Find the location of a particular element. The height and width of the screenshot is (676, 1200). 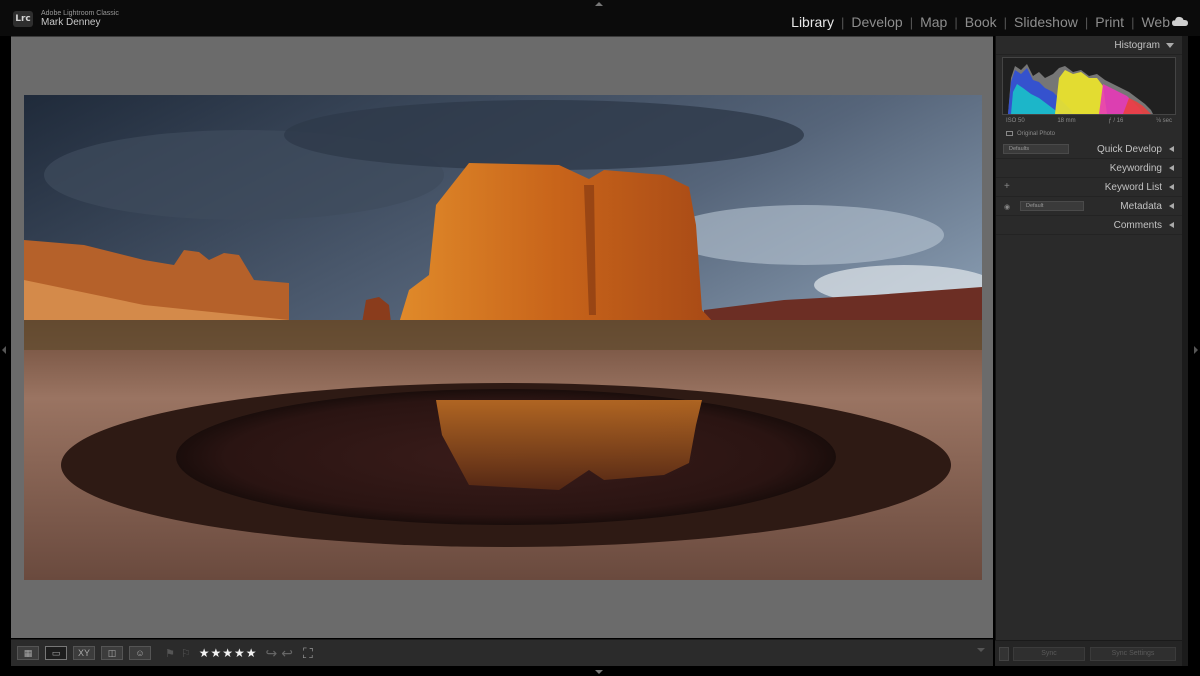

keyword-list-title: Keyword List is located at coordinates (1133, 187).